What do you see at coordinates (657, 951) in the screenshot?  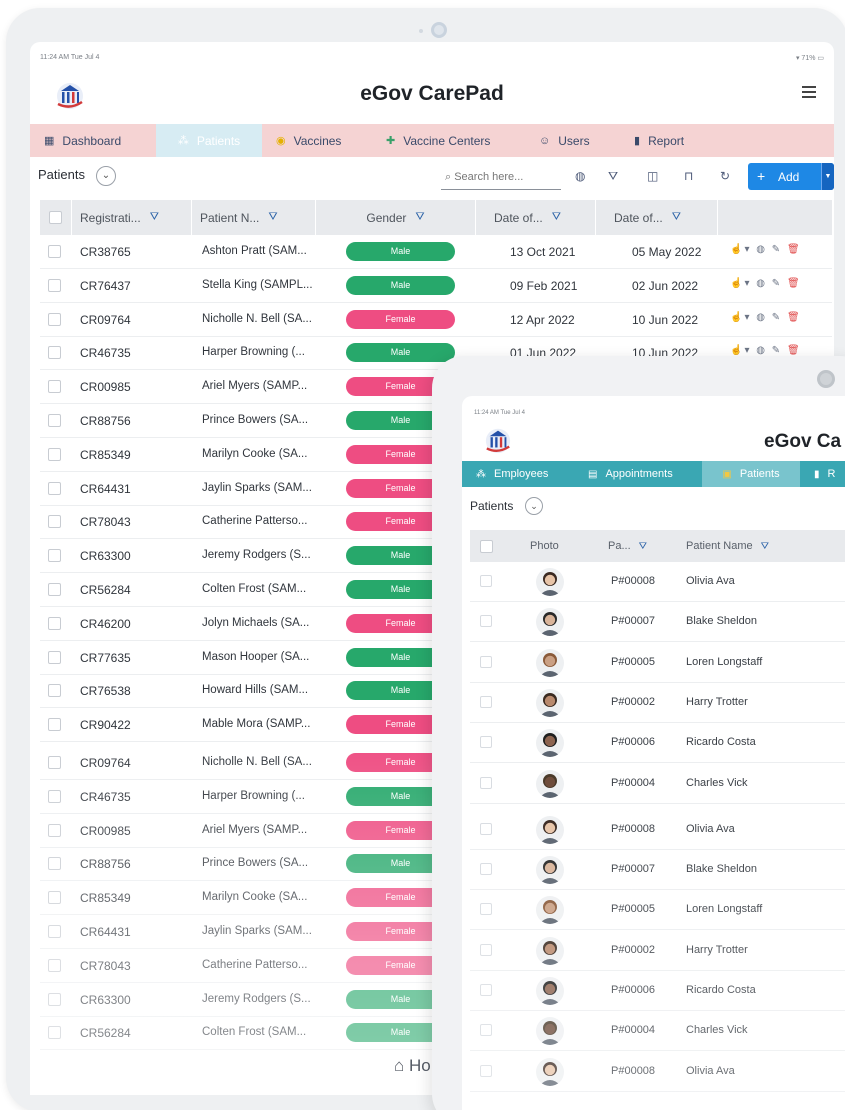 I see `table-row: P#00002 Harry Trotter` at bounding box center [657, 951].